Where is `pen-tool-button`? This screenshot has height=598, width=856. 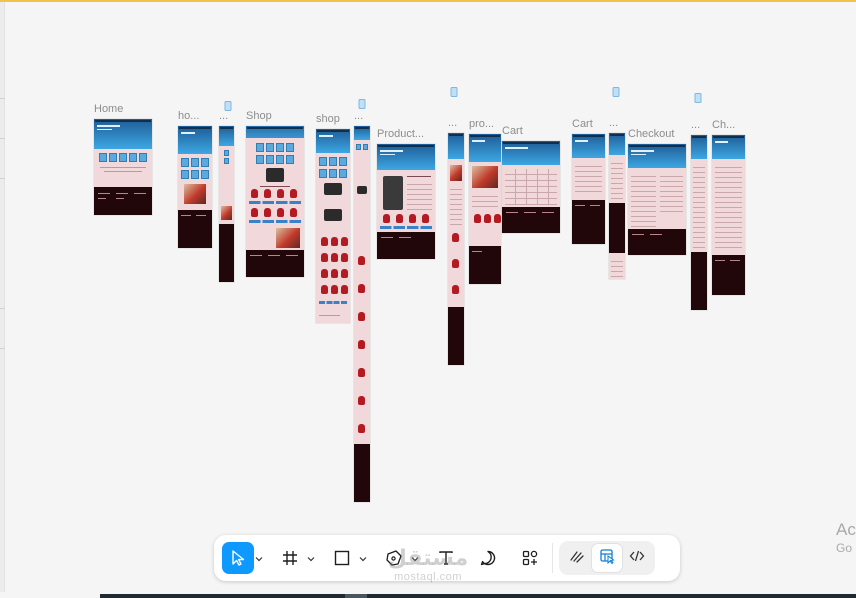
pen-tool-button is located at coordinates (394, 558).